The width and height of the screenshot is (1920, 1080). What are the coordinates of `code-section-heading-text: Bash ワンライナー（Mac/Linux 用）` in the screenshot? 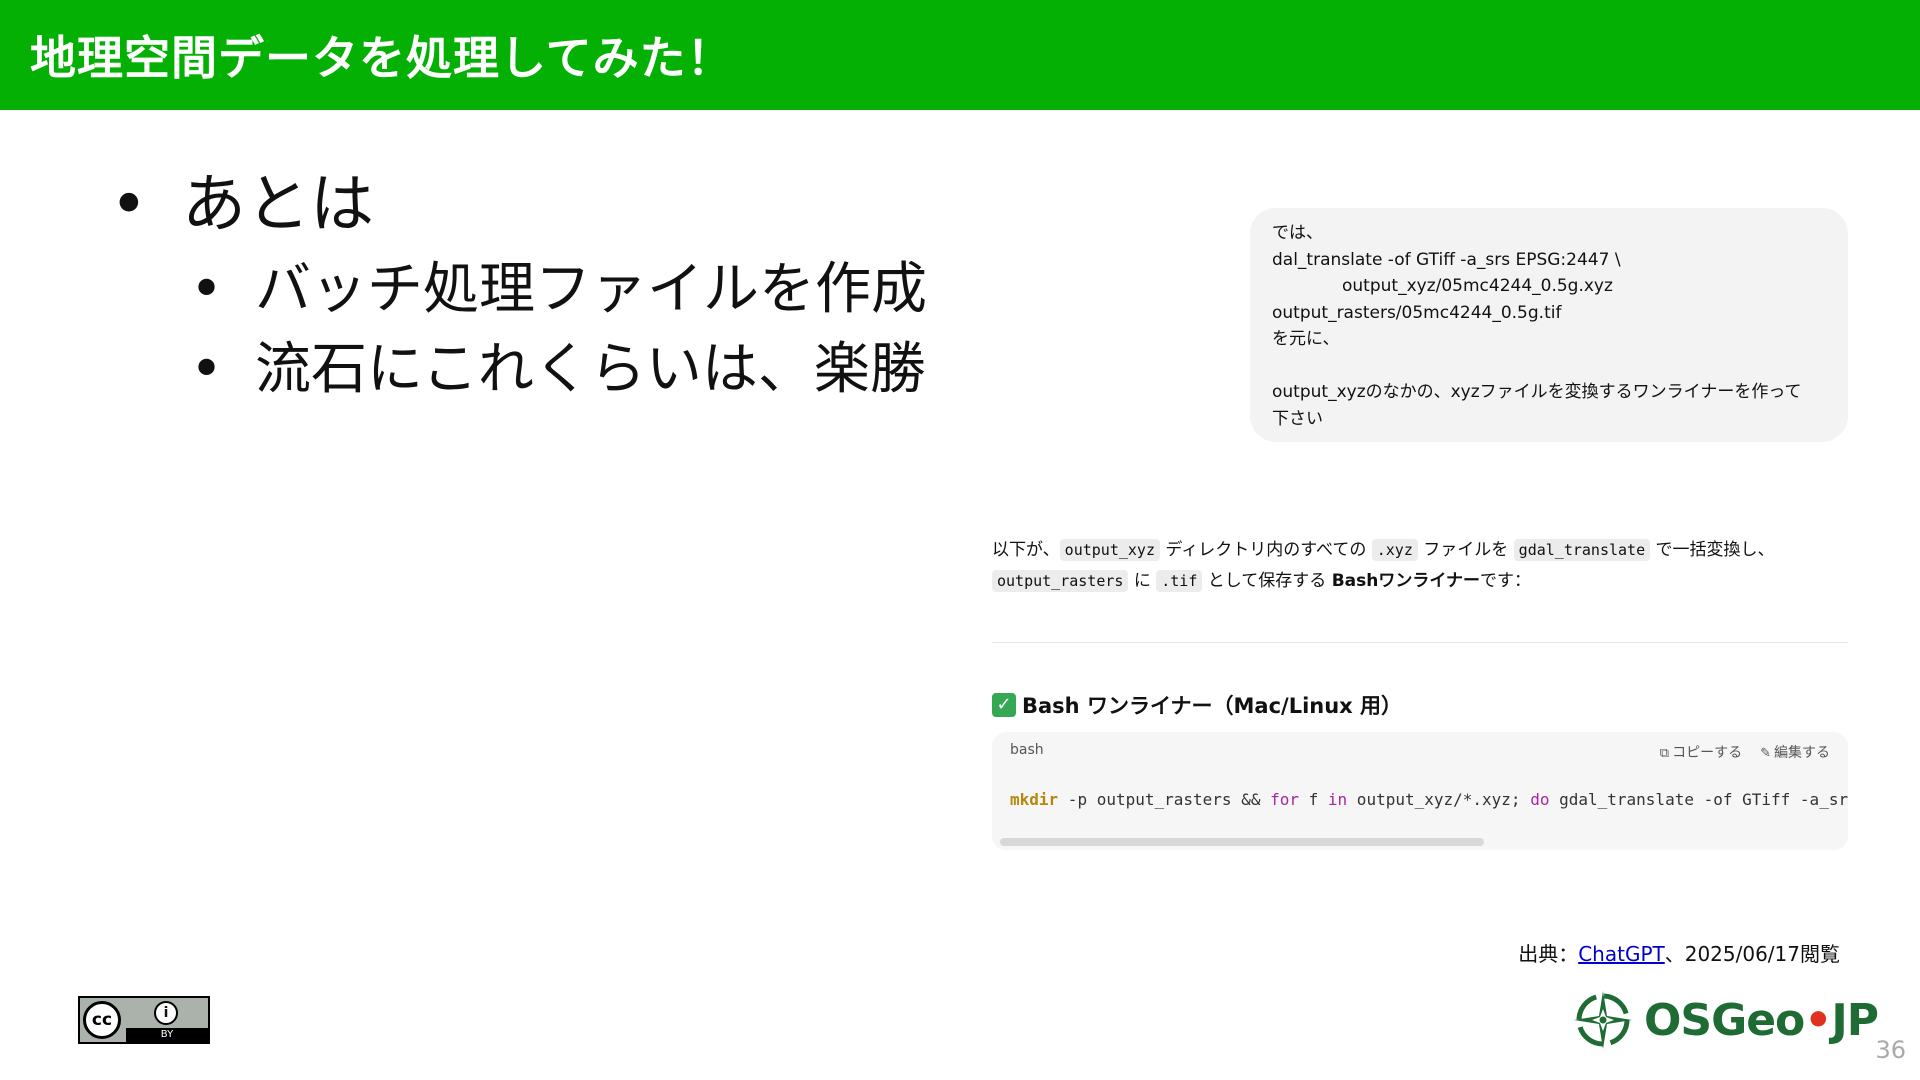 It's located at (1212, 706).